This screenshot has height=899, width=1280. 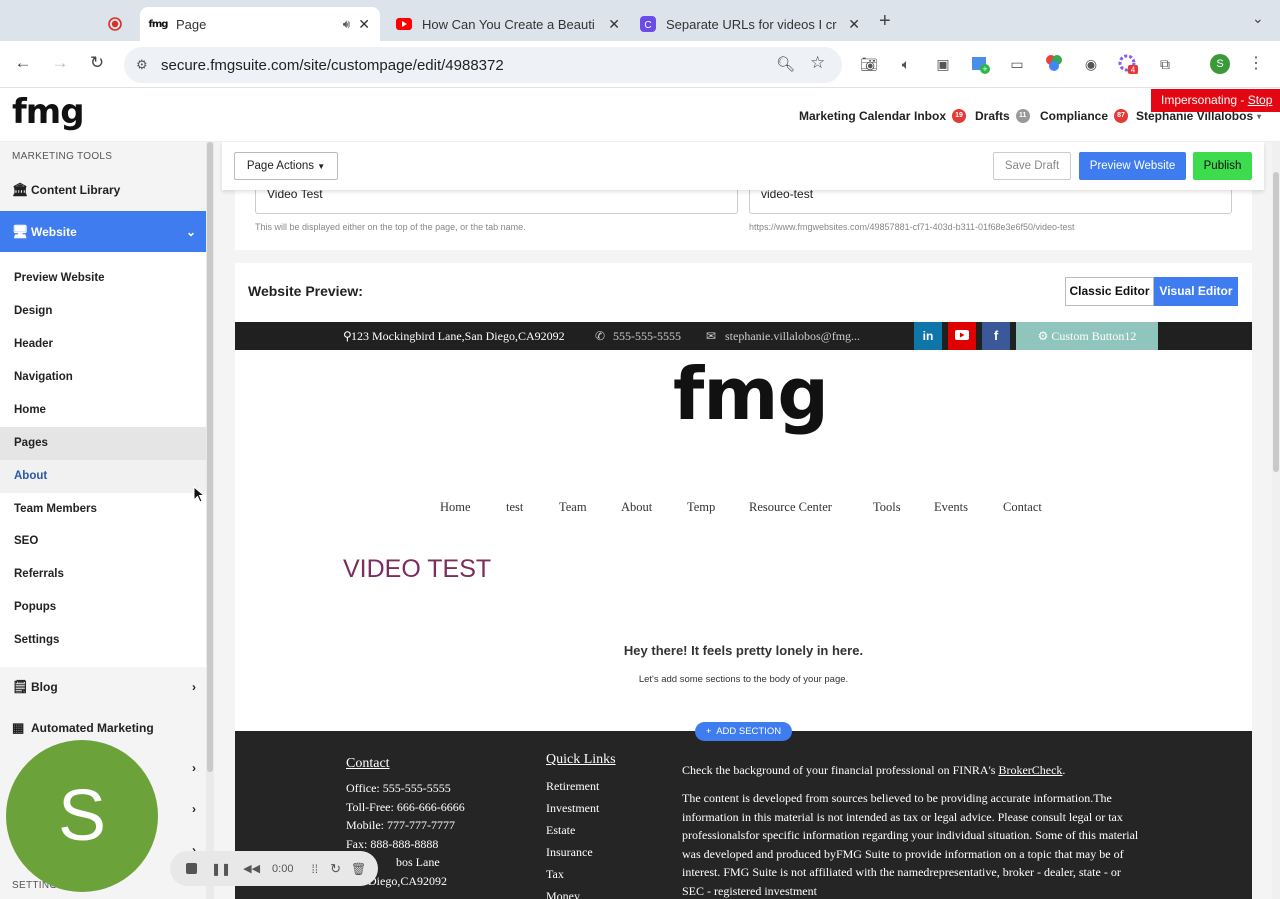 I want to click on restart-icon: ↻, so click(x=335, y=869).